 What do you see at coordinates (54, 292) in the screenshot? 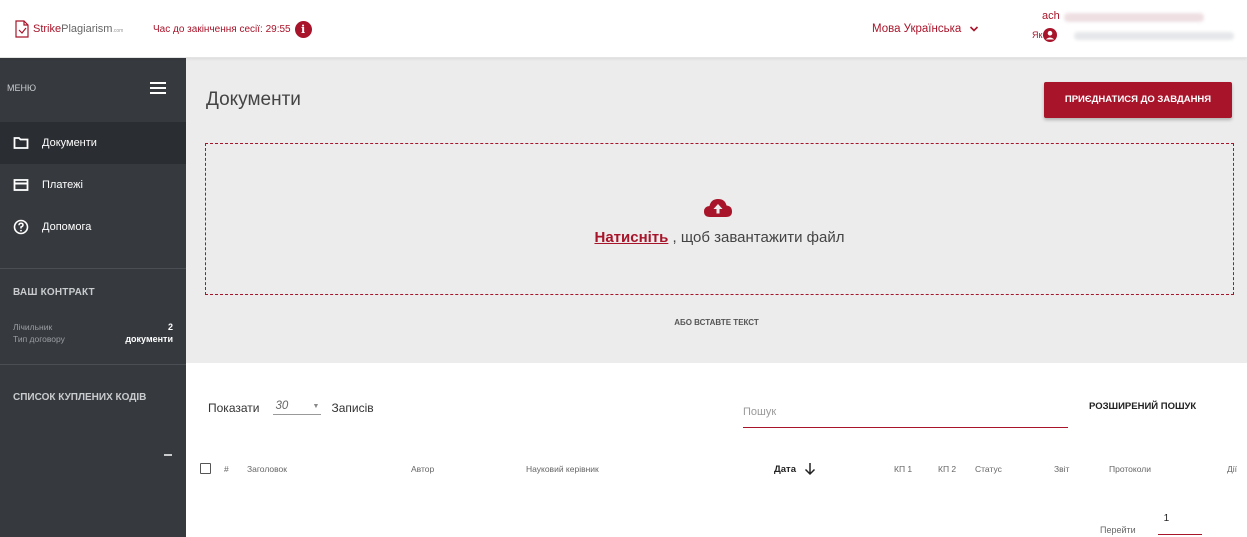
I see `contract-title: ВАШ КОНТРАКТ` at bounding box center [54, 292].